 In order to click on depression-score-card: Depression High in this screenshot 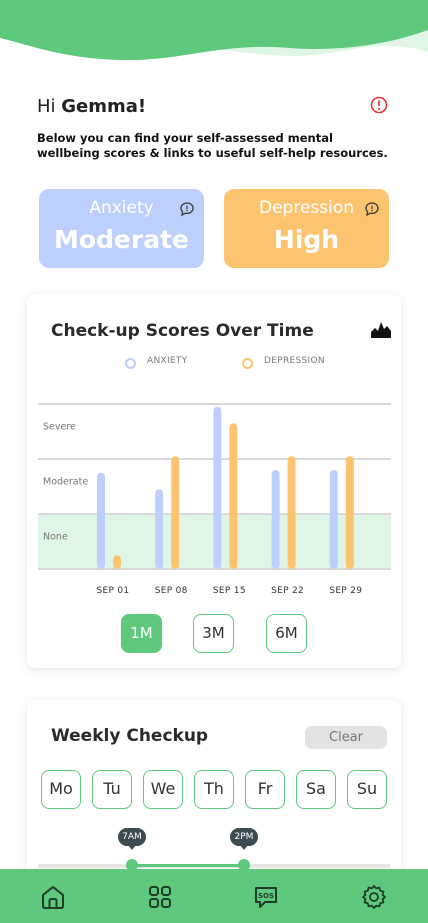, I will do `click(306, 228)`.